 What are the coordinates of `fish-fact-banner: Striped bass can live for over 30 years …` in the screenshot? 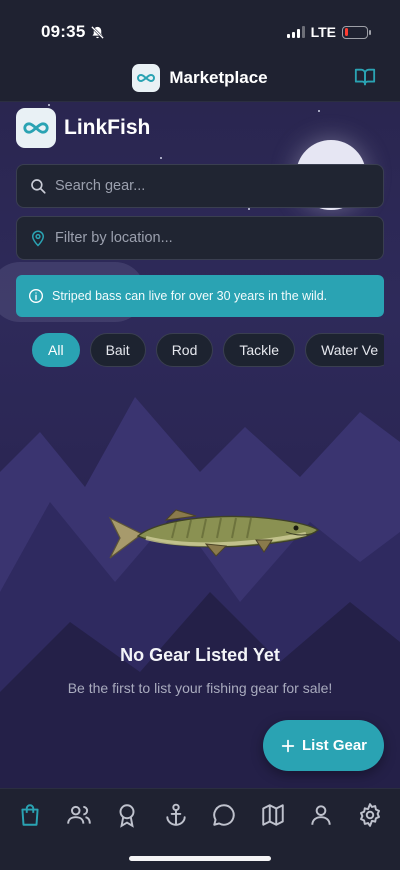 It's located at (200, 296).